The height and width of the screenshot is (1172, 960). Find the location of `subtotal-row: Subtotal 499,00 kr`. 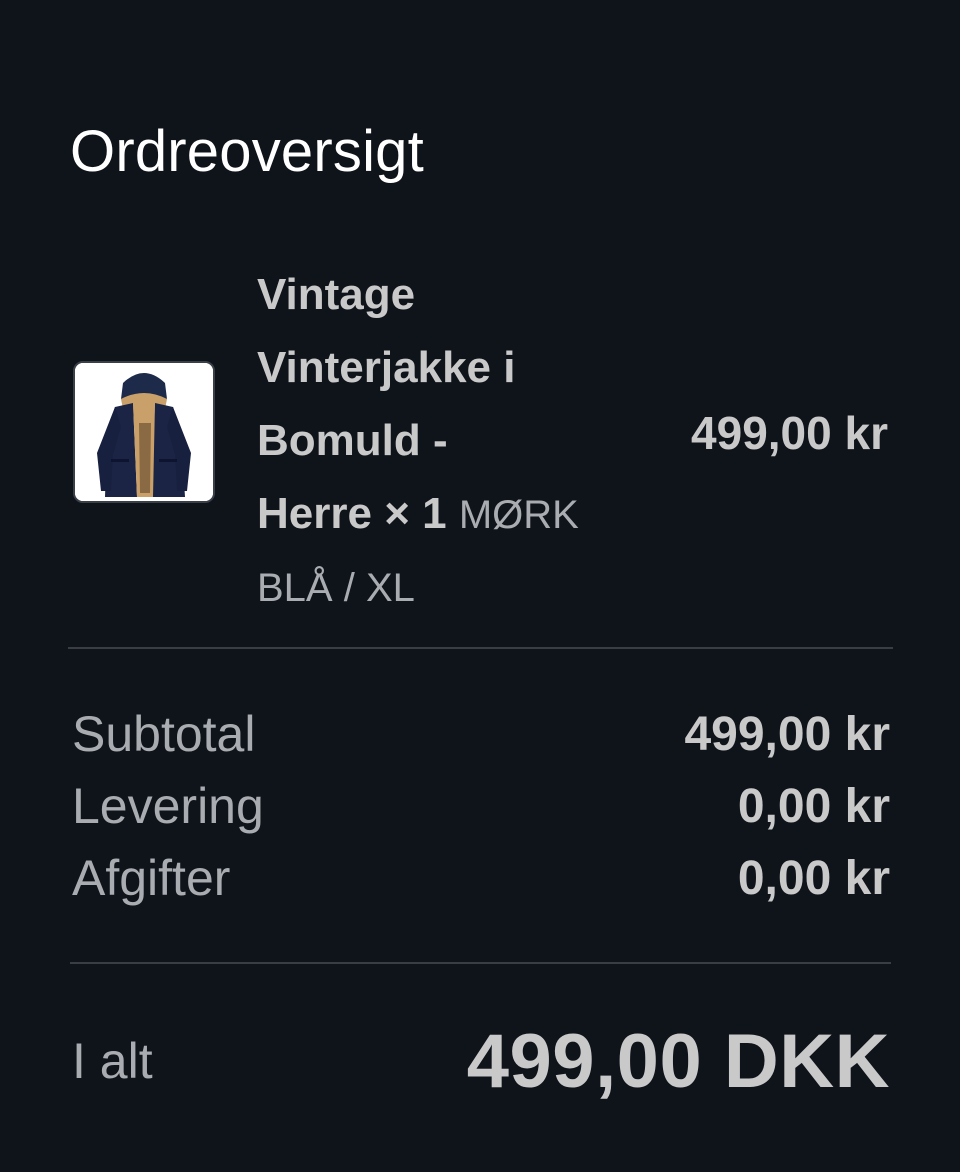

subtotal-row: Subtotal 499,00 kr is located at coordinates (481, 734).